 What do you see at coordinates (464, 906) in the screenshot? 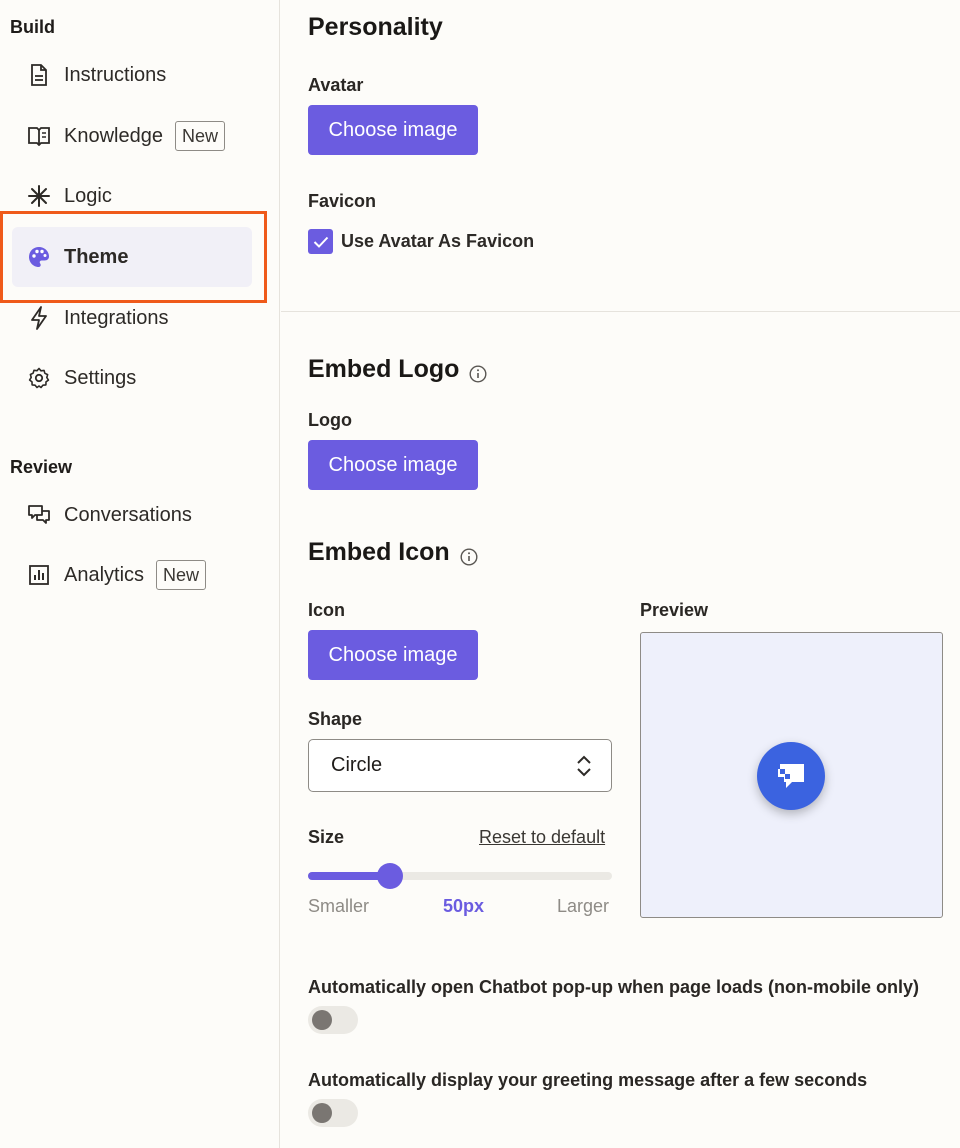
I see `size-value: 50px` at bounding box center [464, 906].